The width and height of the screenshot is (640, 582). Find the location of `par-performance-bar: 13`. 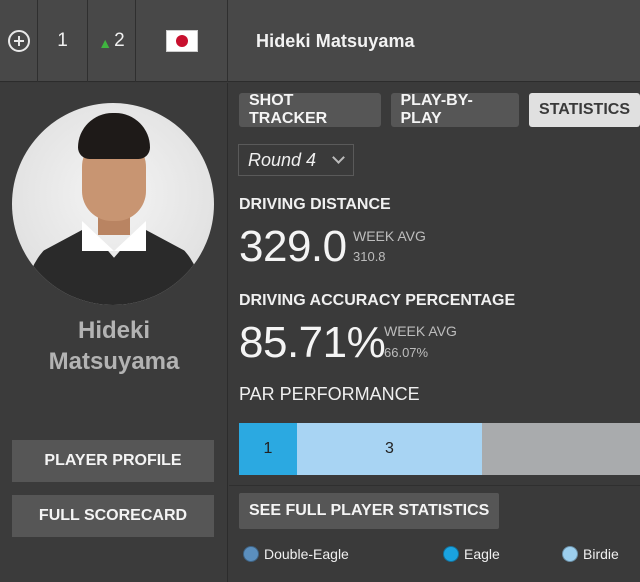

par-performance-bar: 13 is located at coordinates (439, 449).